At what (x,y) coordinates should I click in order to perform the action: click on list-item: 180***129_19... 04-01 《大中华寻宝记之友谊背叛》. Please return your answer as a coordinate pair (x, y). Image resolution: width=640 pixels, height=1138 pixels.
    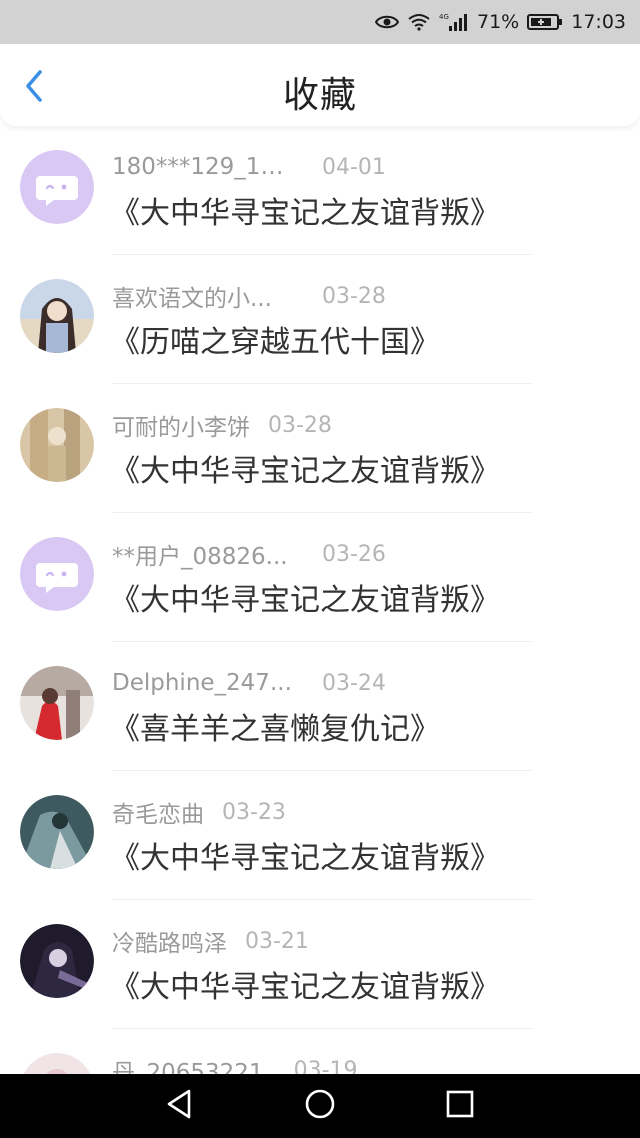
    Looking at the image, I should click on (320, 190).